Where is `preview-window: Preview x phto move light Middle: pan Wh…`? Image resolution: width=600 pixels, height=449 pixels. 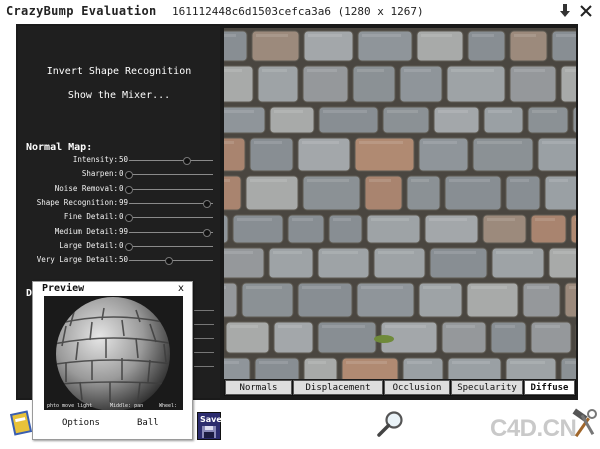 preview-window: Preview x phto move light Middle: pan Wh… is located at coordinates (112, 360).